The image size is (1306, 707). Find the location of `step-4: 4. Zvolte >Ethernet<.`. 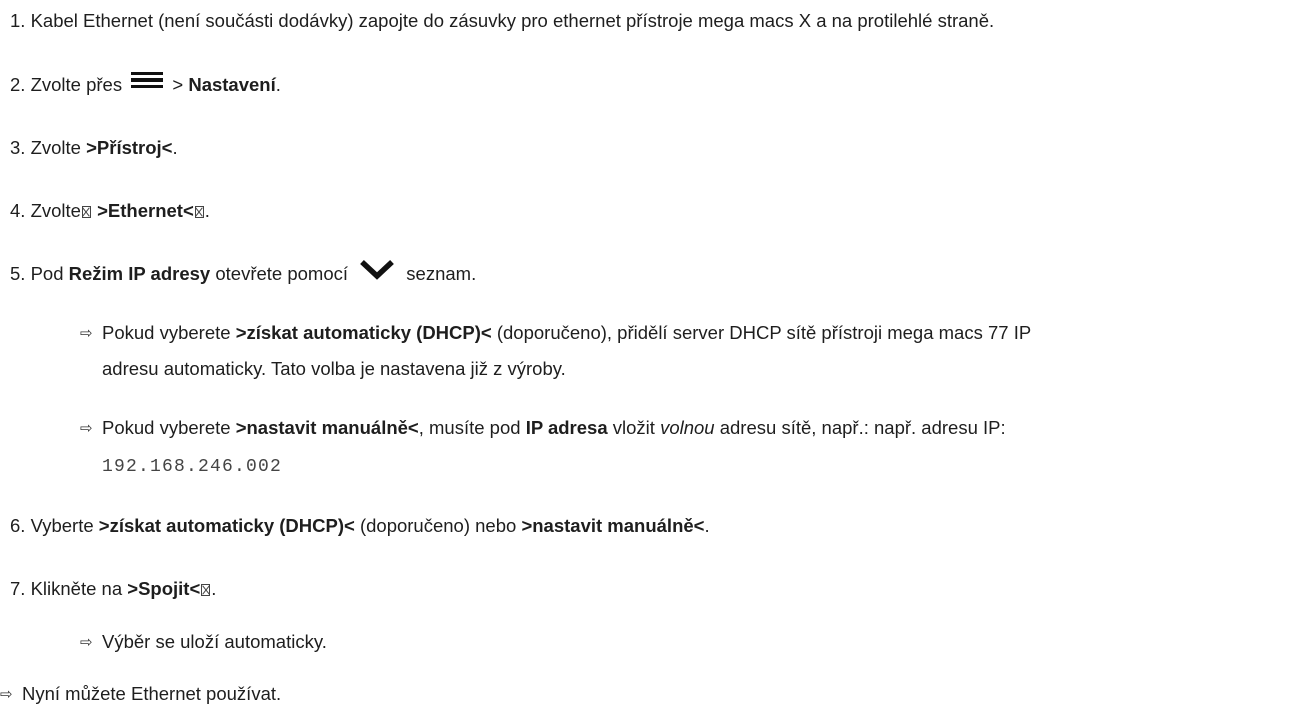

step-4: 4. Zvolte >Ethernet<. is located at coordinates (110, 210).